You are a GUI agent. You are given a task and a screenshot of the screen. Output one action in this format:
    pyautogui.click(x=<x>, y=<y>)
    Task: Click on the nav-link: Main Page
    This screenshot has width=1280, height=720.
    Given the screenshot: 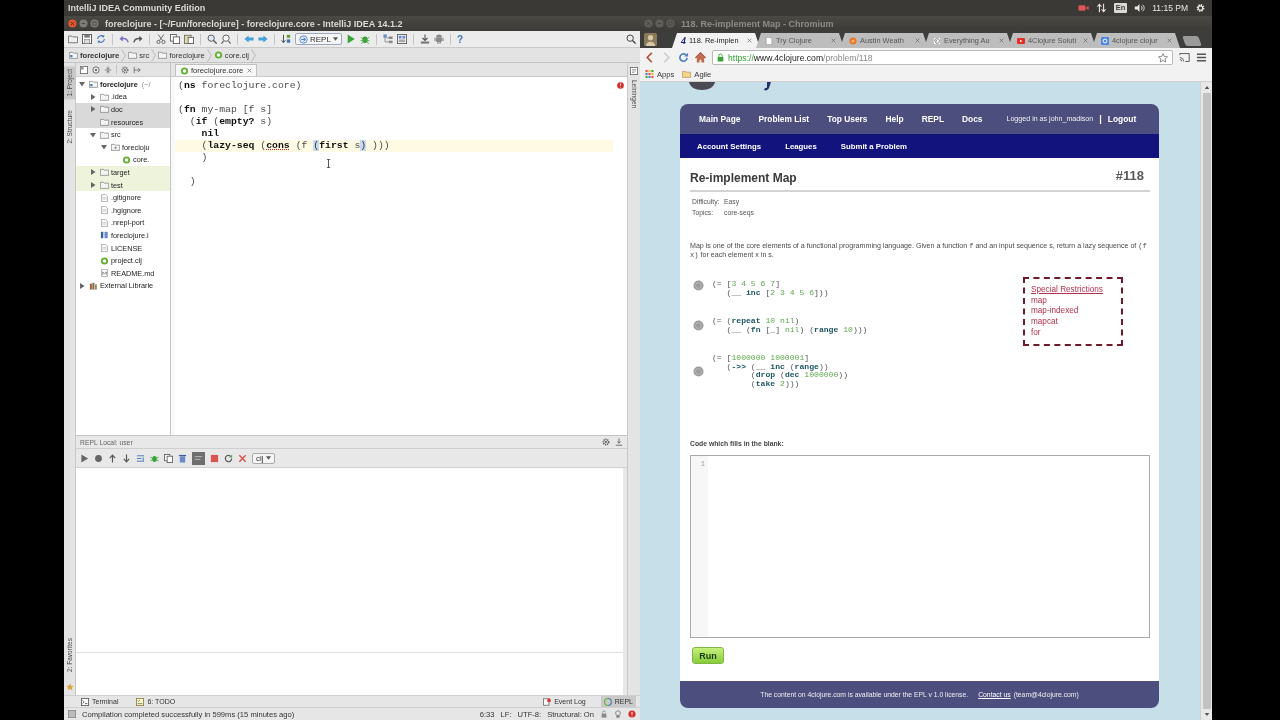 What is the action you would take?
    pyautogui.click(x=720, y=119)
    